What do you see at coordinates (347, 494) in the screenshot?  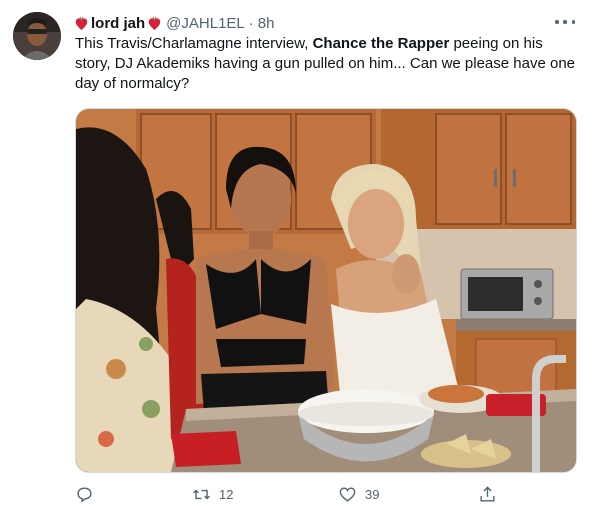 I see `like-icon` at bounding box center [347, 494].